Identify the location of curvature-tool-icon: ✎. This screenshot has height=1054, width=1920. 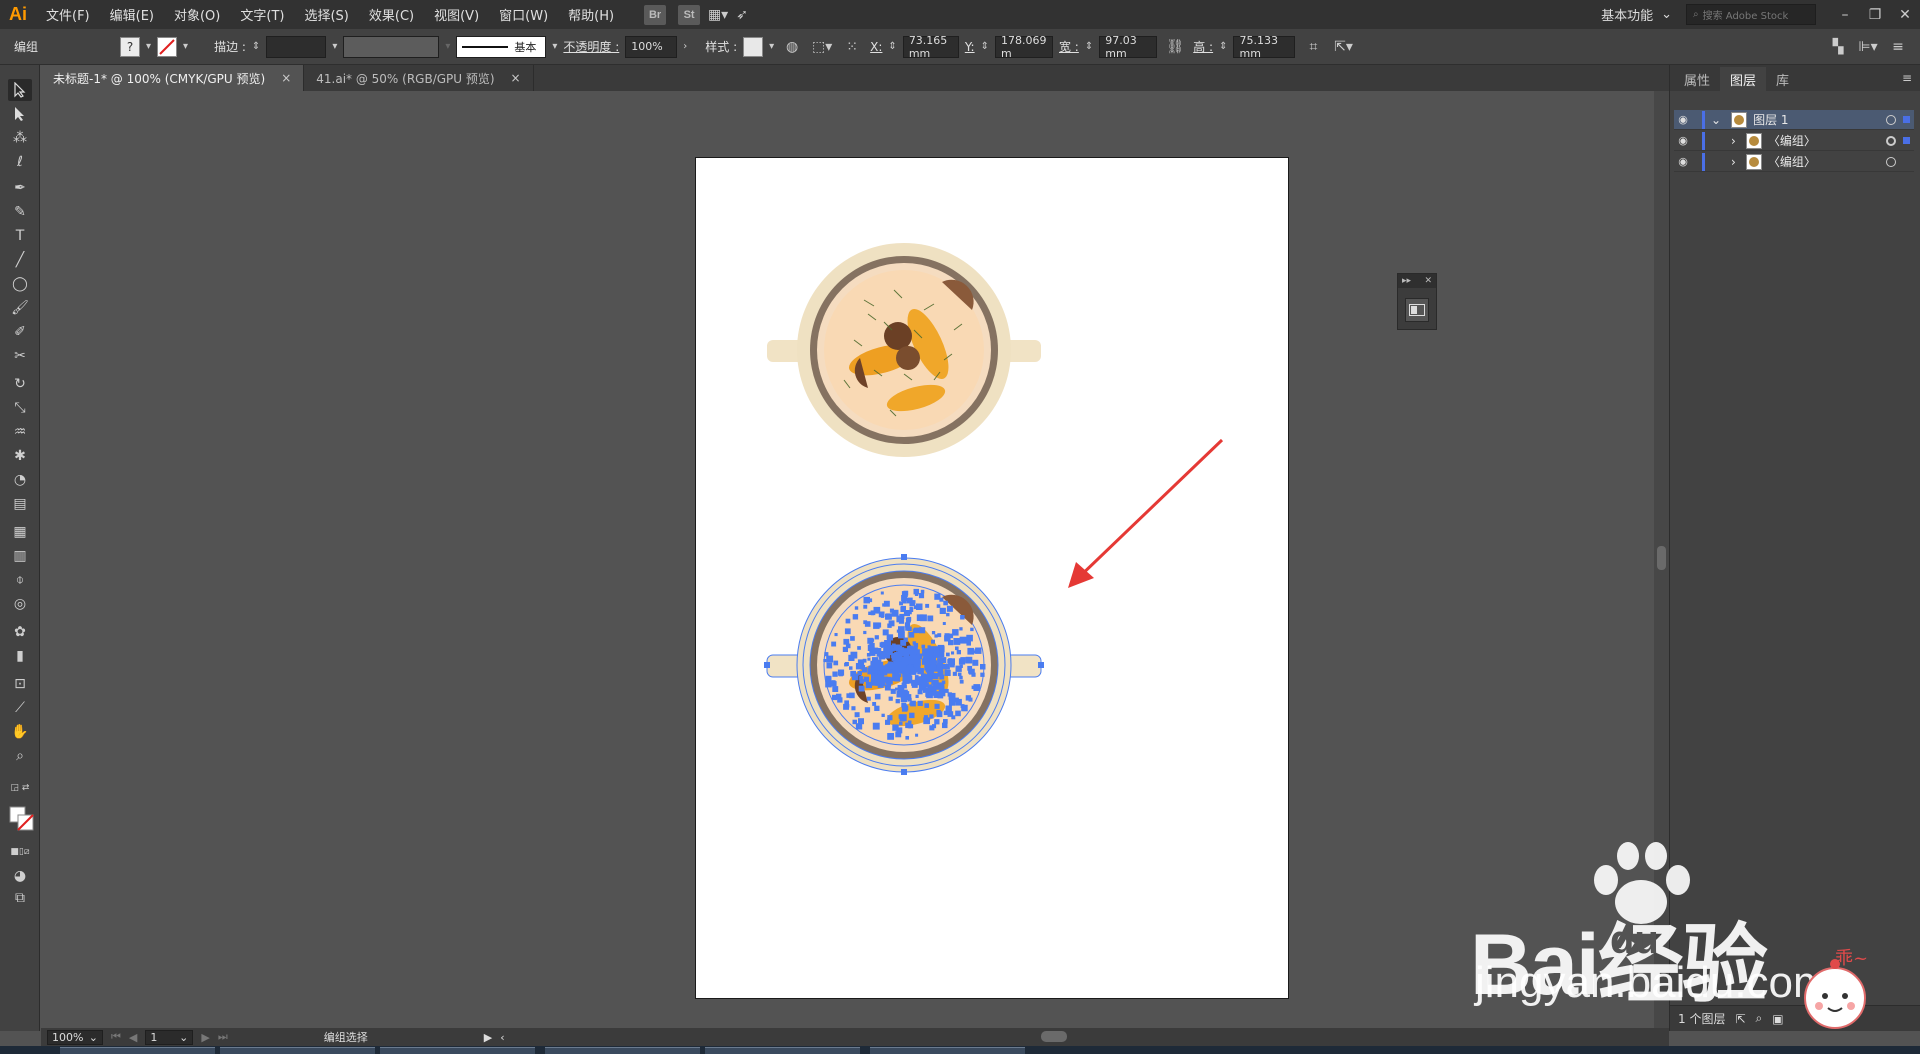
(20, 212).